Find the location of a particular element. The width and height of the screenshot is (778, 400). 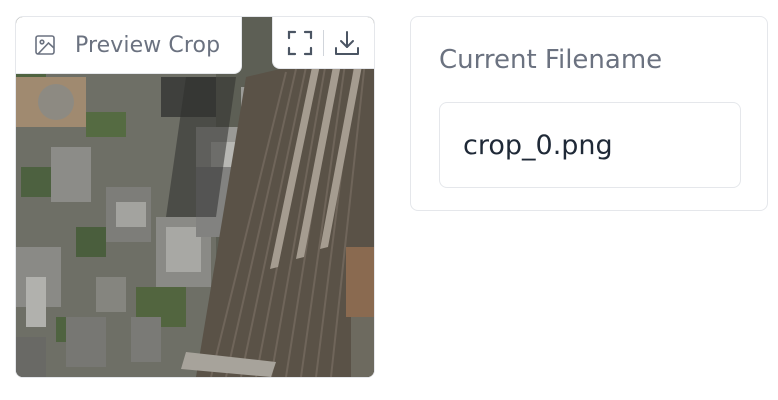

fullscreen-button is located at coordinates (300, 43).